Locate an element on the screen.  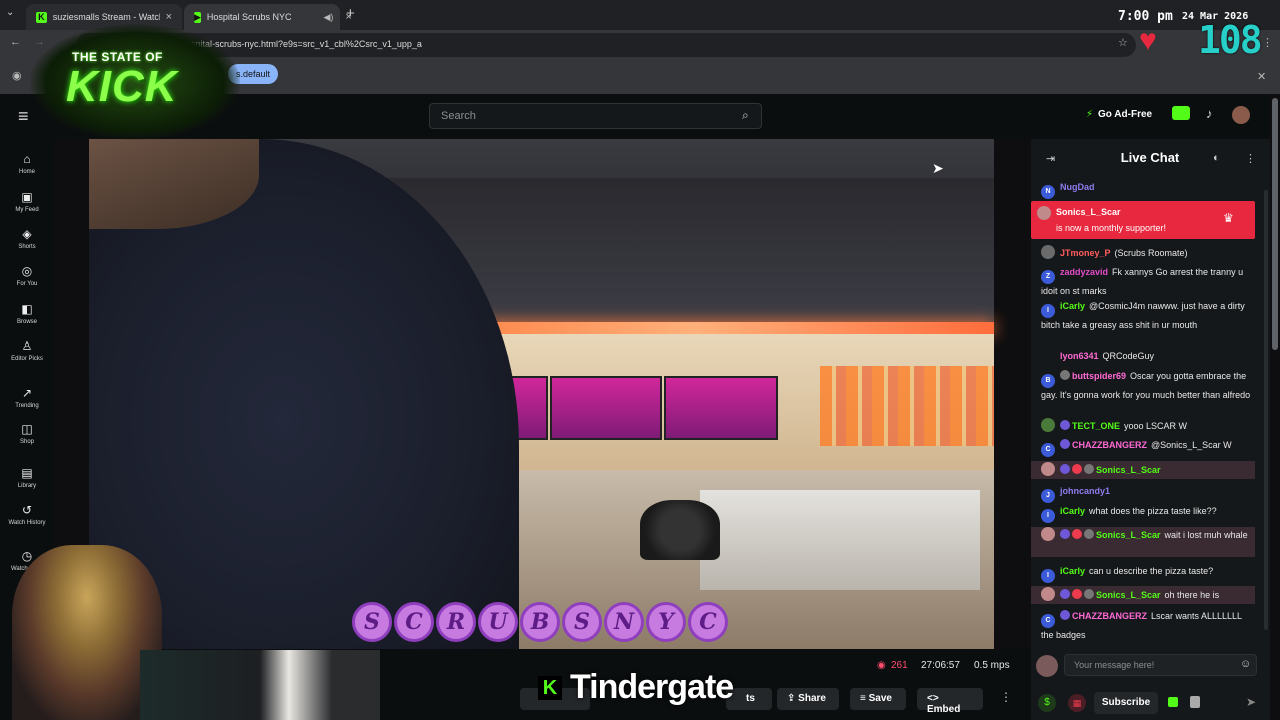
search-icon: ⌕ is located at coordinates (745, 115).